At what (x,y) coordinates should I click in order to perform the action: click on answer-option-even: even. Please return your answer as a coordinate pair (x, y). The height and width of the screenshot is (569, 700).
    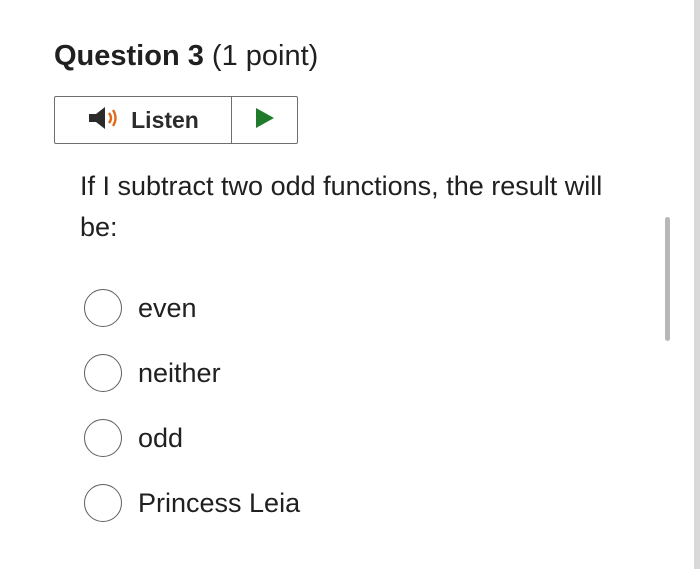
    Looking at the image, I should click on (192, 308).